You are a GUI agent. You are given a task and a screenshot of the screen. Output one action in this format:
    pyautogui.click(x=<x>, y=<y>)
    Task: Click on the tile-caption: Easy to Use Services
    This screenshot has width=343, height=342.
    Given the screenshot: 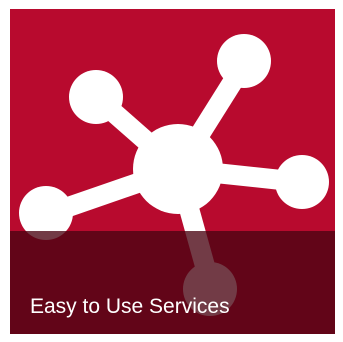 What is the action you would take?
    pyautogui.click(x=130, y=306)
    